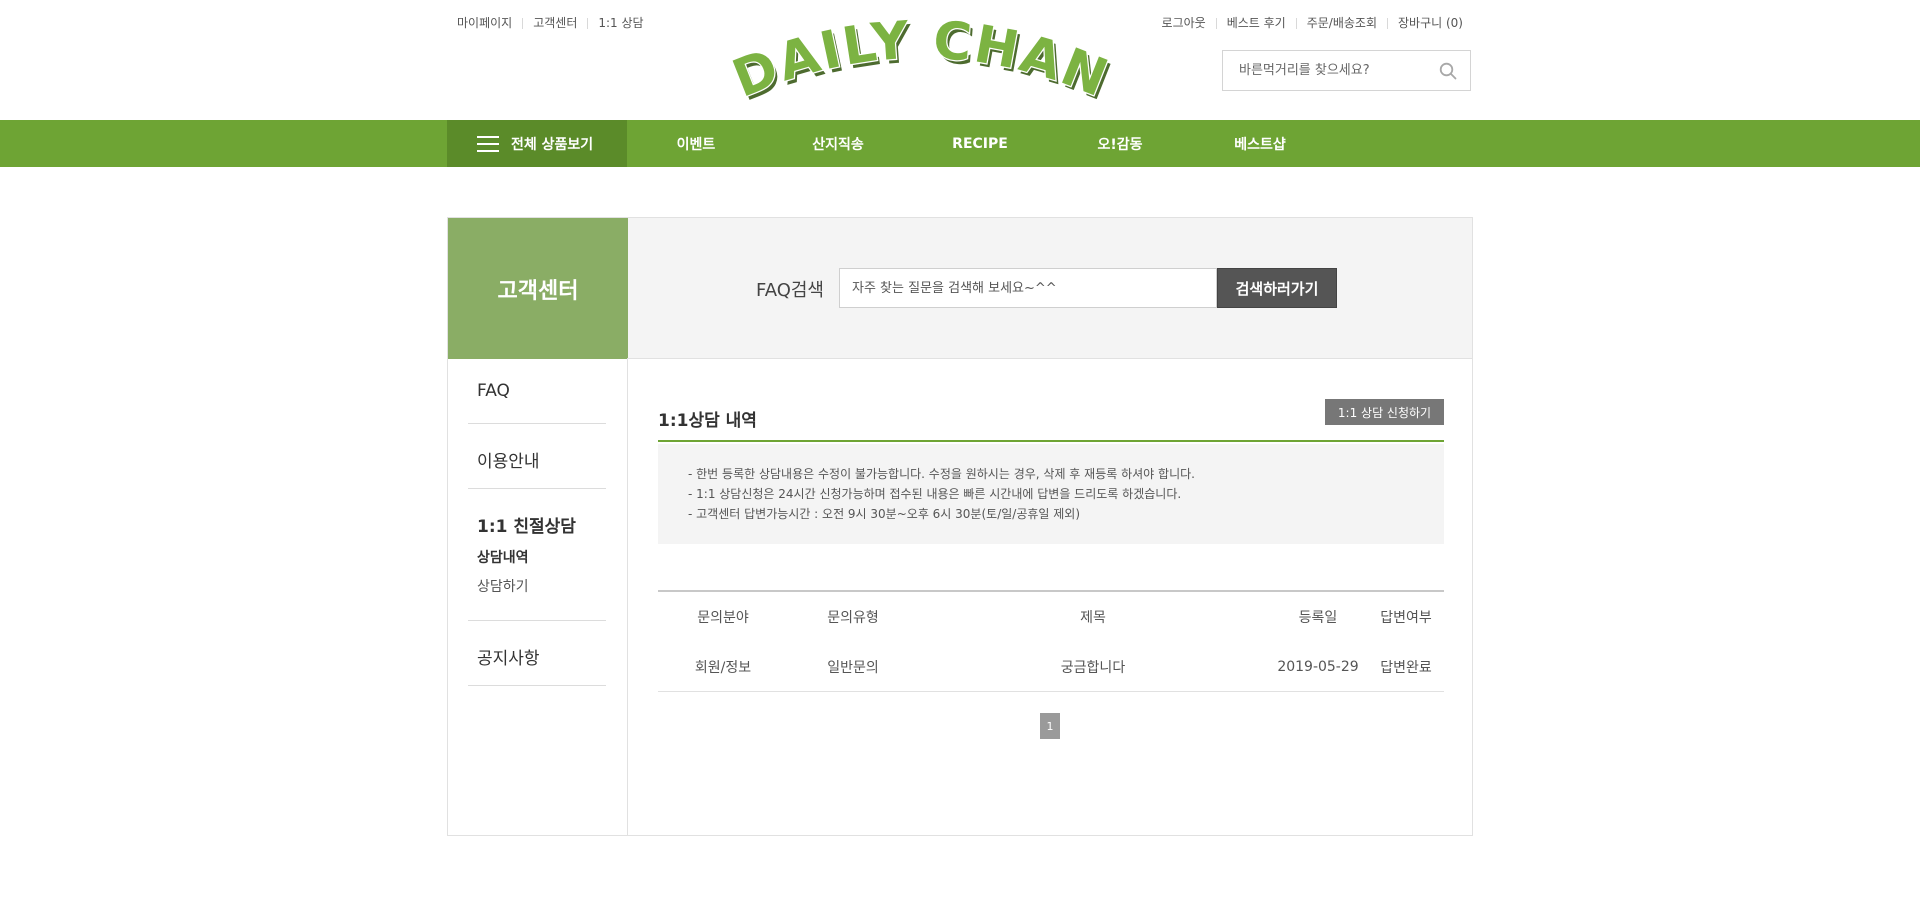 The image size is (1920, 913). I want to click on table-row: 회원/정보 일반문의 궁금합니다 2019-05-29 답변완료, so click(1051, 667).